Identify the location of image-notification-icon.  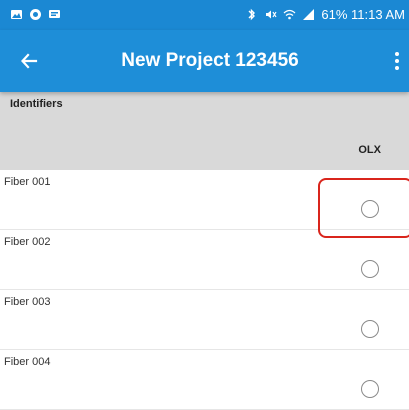
(16, 14).